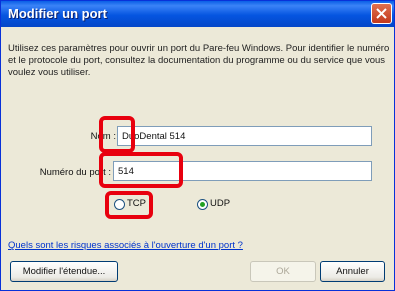 Image resolution: width=395 pixels, height=291 pixels. I want to click on ok-button: OK, so click(283, 271).